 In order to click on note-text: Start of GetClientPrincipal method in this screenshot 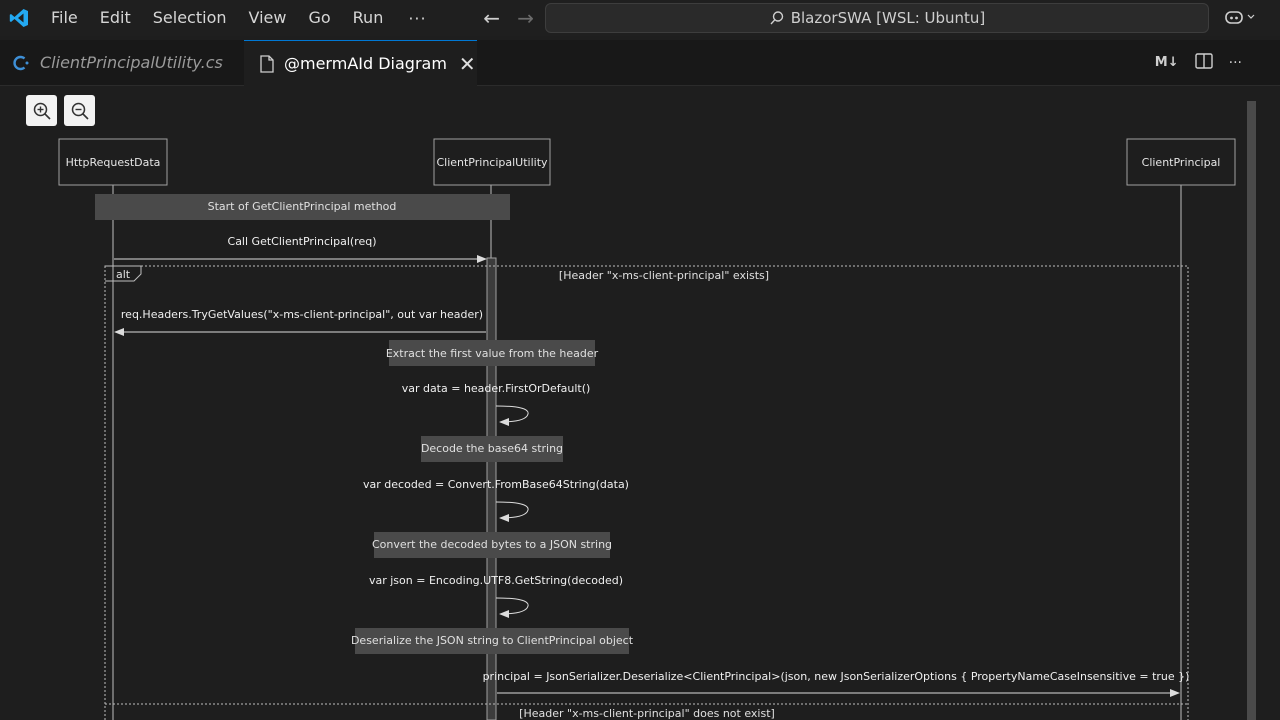, I will do `click(302, 206)`.